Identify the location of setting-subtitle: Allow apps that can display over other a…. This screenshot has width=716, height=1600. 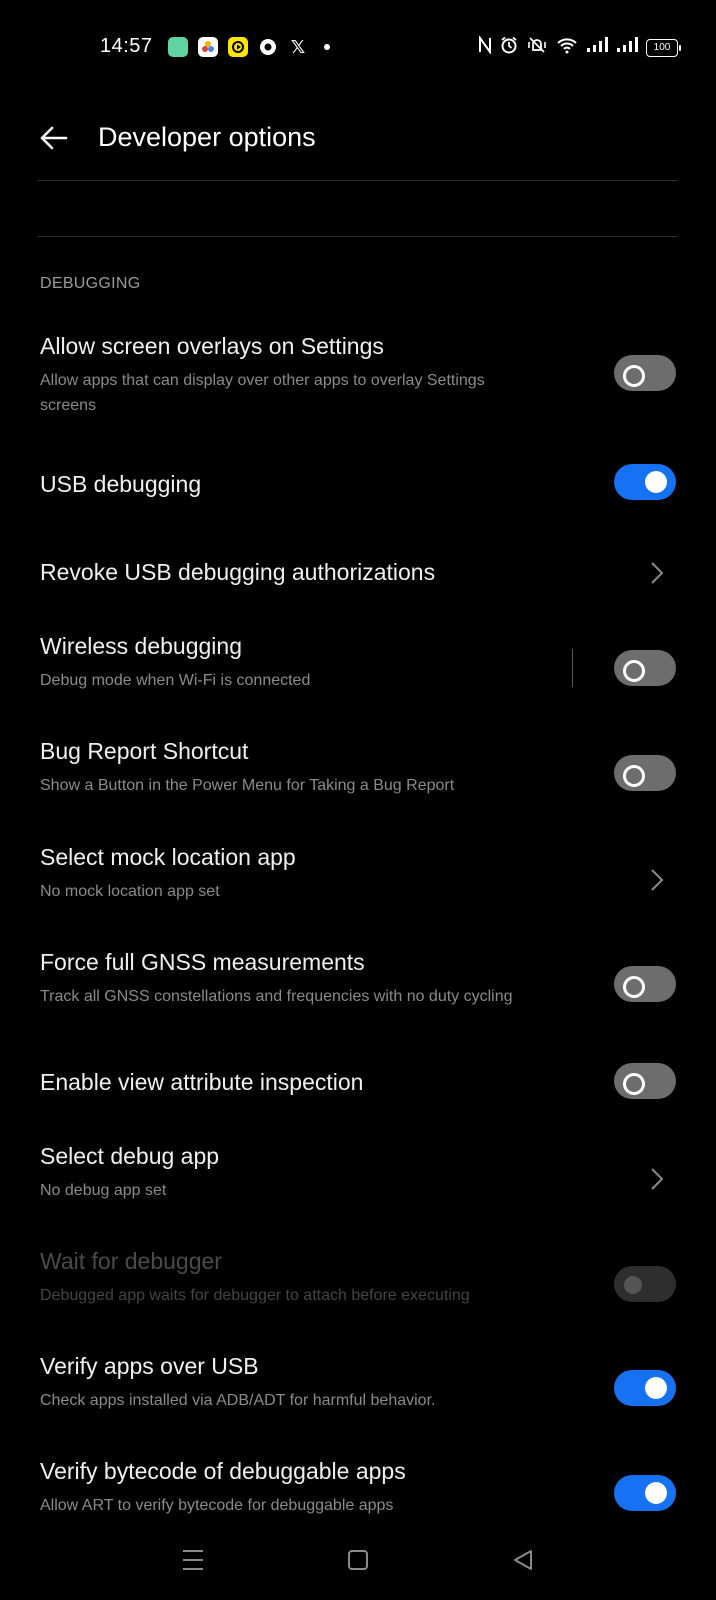
(262, 393).